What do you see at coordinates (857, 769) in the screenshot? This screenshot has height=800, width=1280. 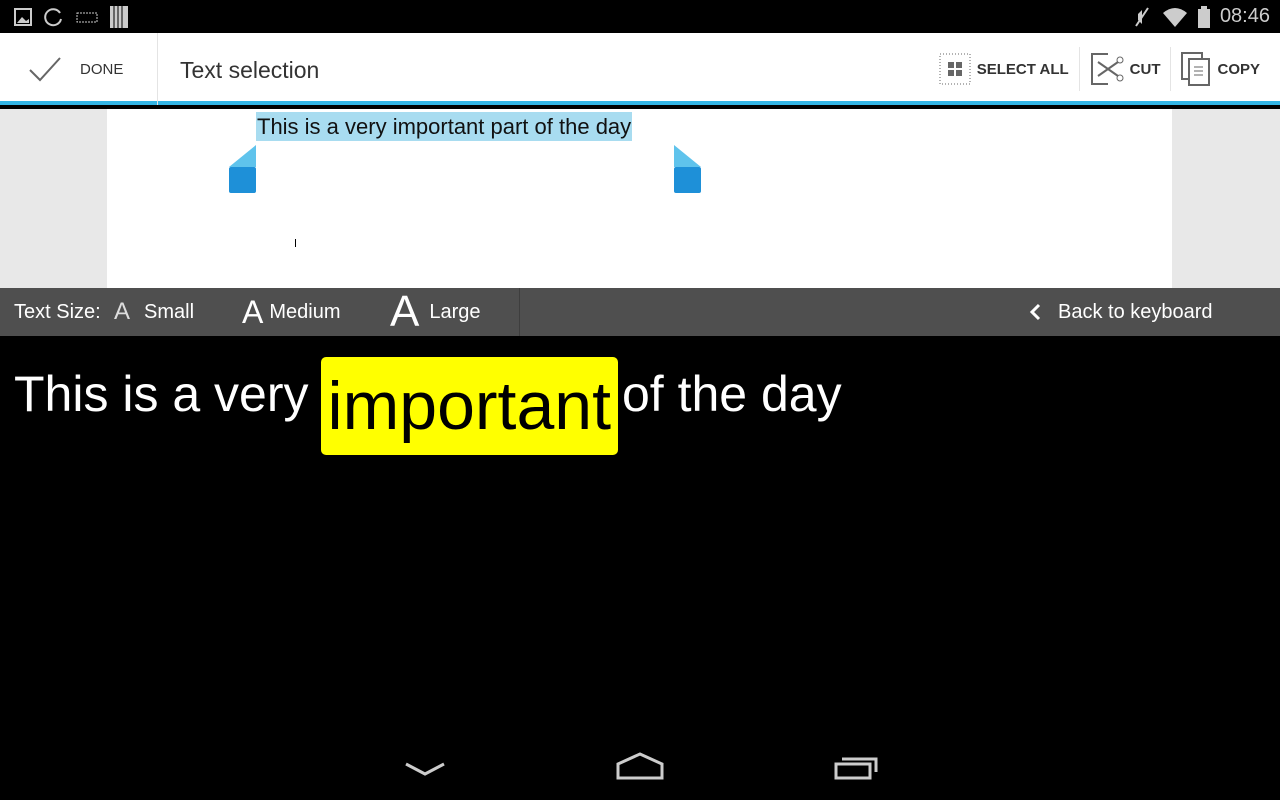 I see `recents-icon` at bounding box center [857, 769].